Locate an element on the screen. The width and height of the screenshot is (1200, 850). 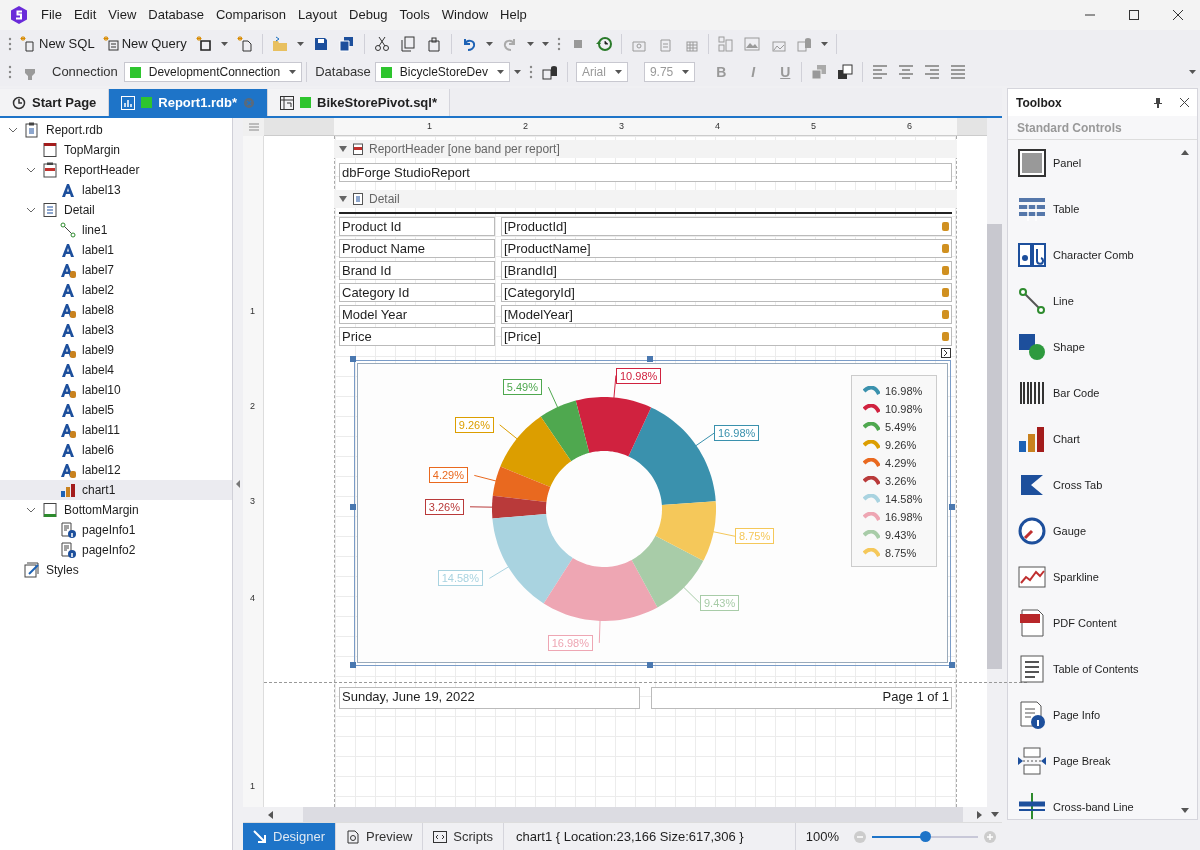
tree-item: label1 is located at coordinates (116, 250).